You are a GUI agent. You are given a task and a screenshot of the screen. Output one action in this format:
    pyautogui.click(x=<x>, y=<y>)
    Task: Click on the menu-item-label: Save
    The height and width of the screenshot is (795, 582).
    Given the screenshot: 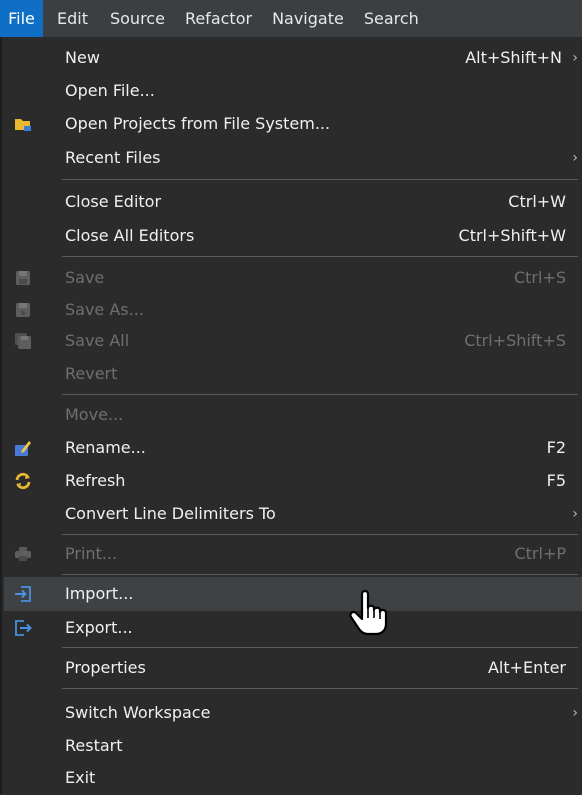 What is the action you would take?
    pyautogui.click(x=85, y=277)
    